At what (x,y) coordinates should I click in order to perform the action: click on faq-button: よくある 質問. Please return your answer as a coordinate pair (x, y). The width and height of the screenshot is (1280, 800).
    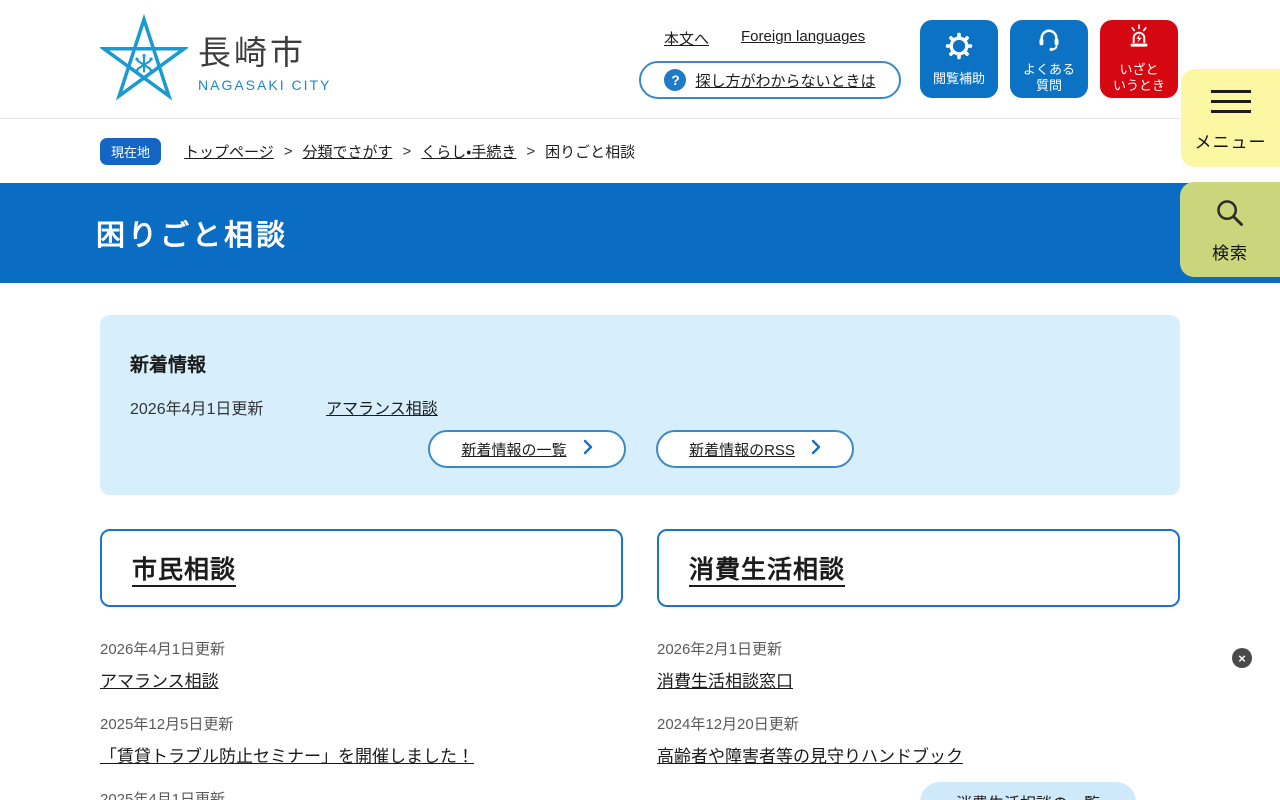
    Looking at the image, I should click on (1049, 59).